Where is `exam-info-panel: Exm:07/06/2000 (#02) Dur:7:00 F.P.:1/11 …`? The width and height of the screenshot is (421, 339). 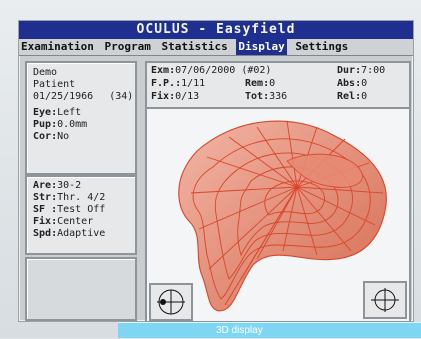 exam-info-panel: Exm:07/06/2000 (#02) Dur:7:00 F.P.:1/11 … is located at coordinates (278, 85).